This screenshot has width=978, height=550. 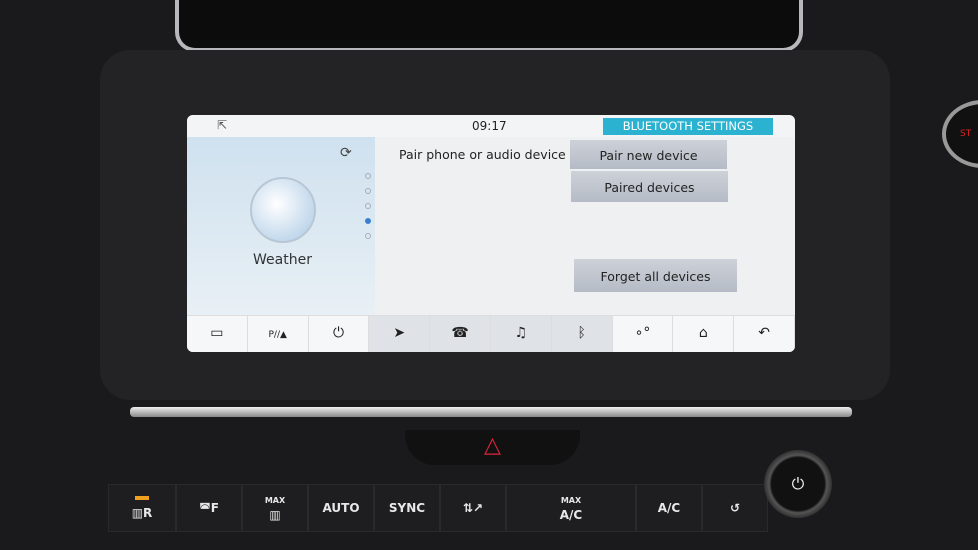 I want to click on button-content: ▥R, so click(x=142, y=513).